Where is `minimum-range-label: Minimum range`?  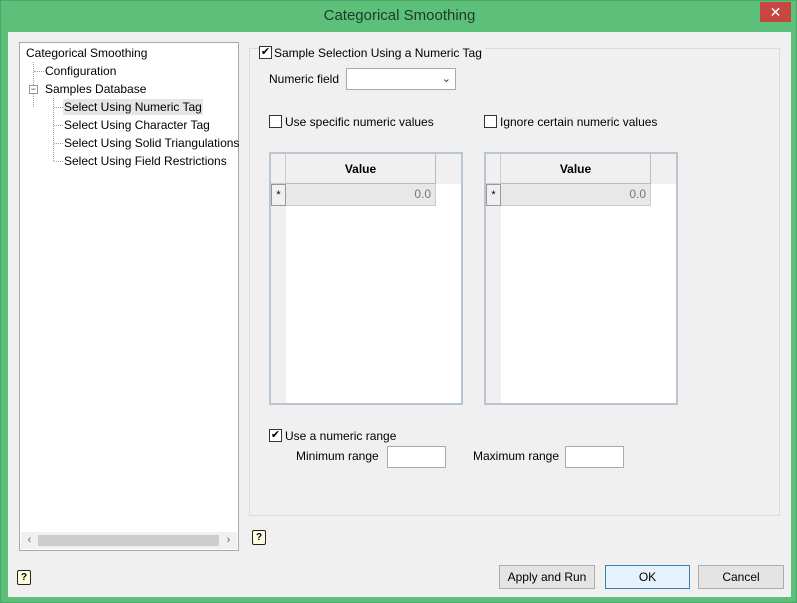
minimum-range-label: Minimum range is located at coordinates (337, 456).